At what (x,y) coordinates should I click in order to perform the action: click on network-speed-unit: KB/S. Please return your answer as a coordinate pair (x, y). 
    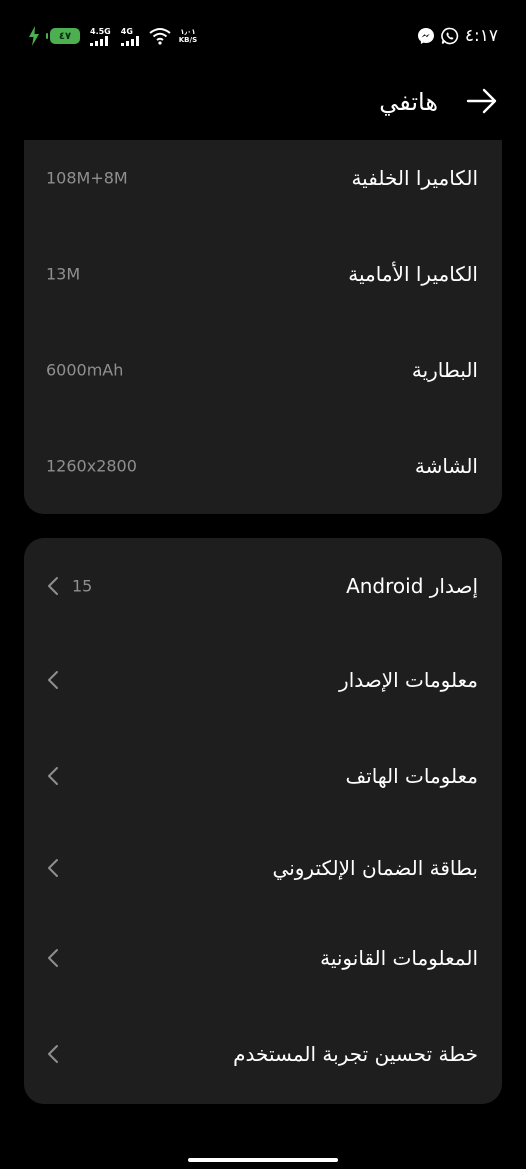
    Looking at the image, I should click on (188, 40).